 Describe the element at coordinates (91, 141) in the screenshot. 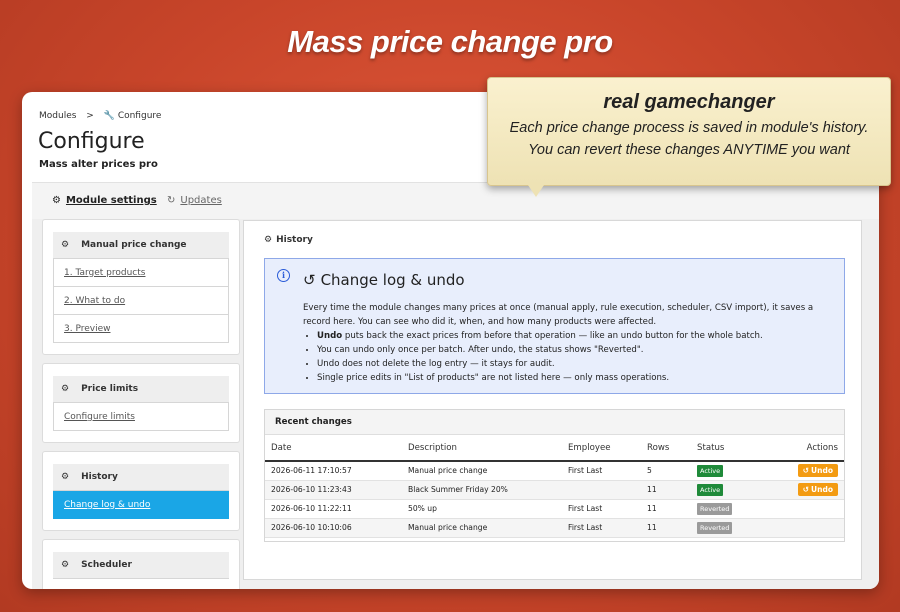

I see `page-title: Configure` at that location.